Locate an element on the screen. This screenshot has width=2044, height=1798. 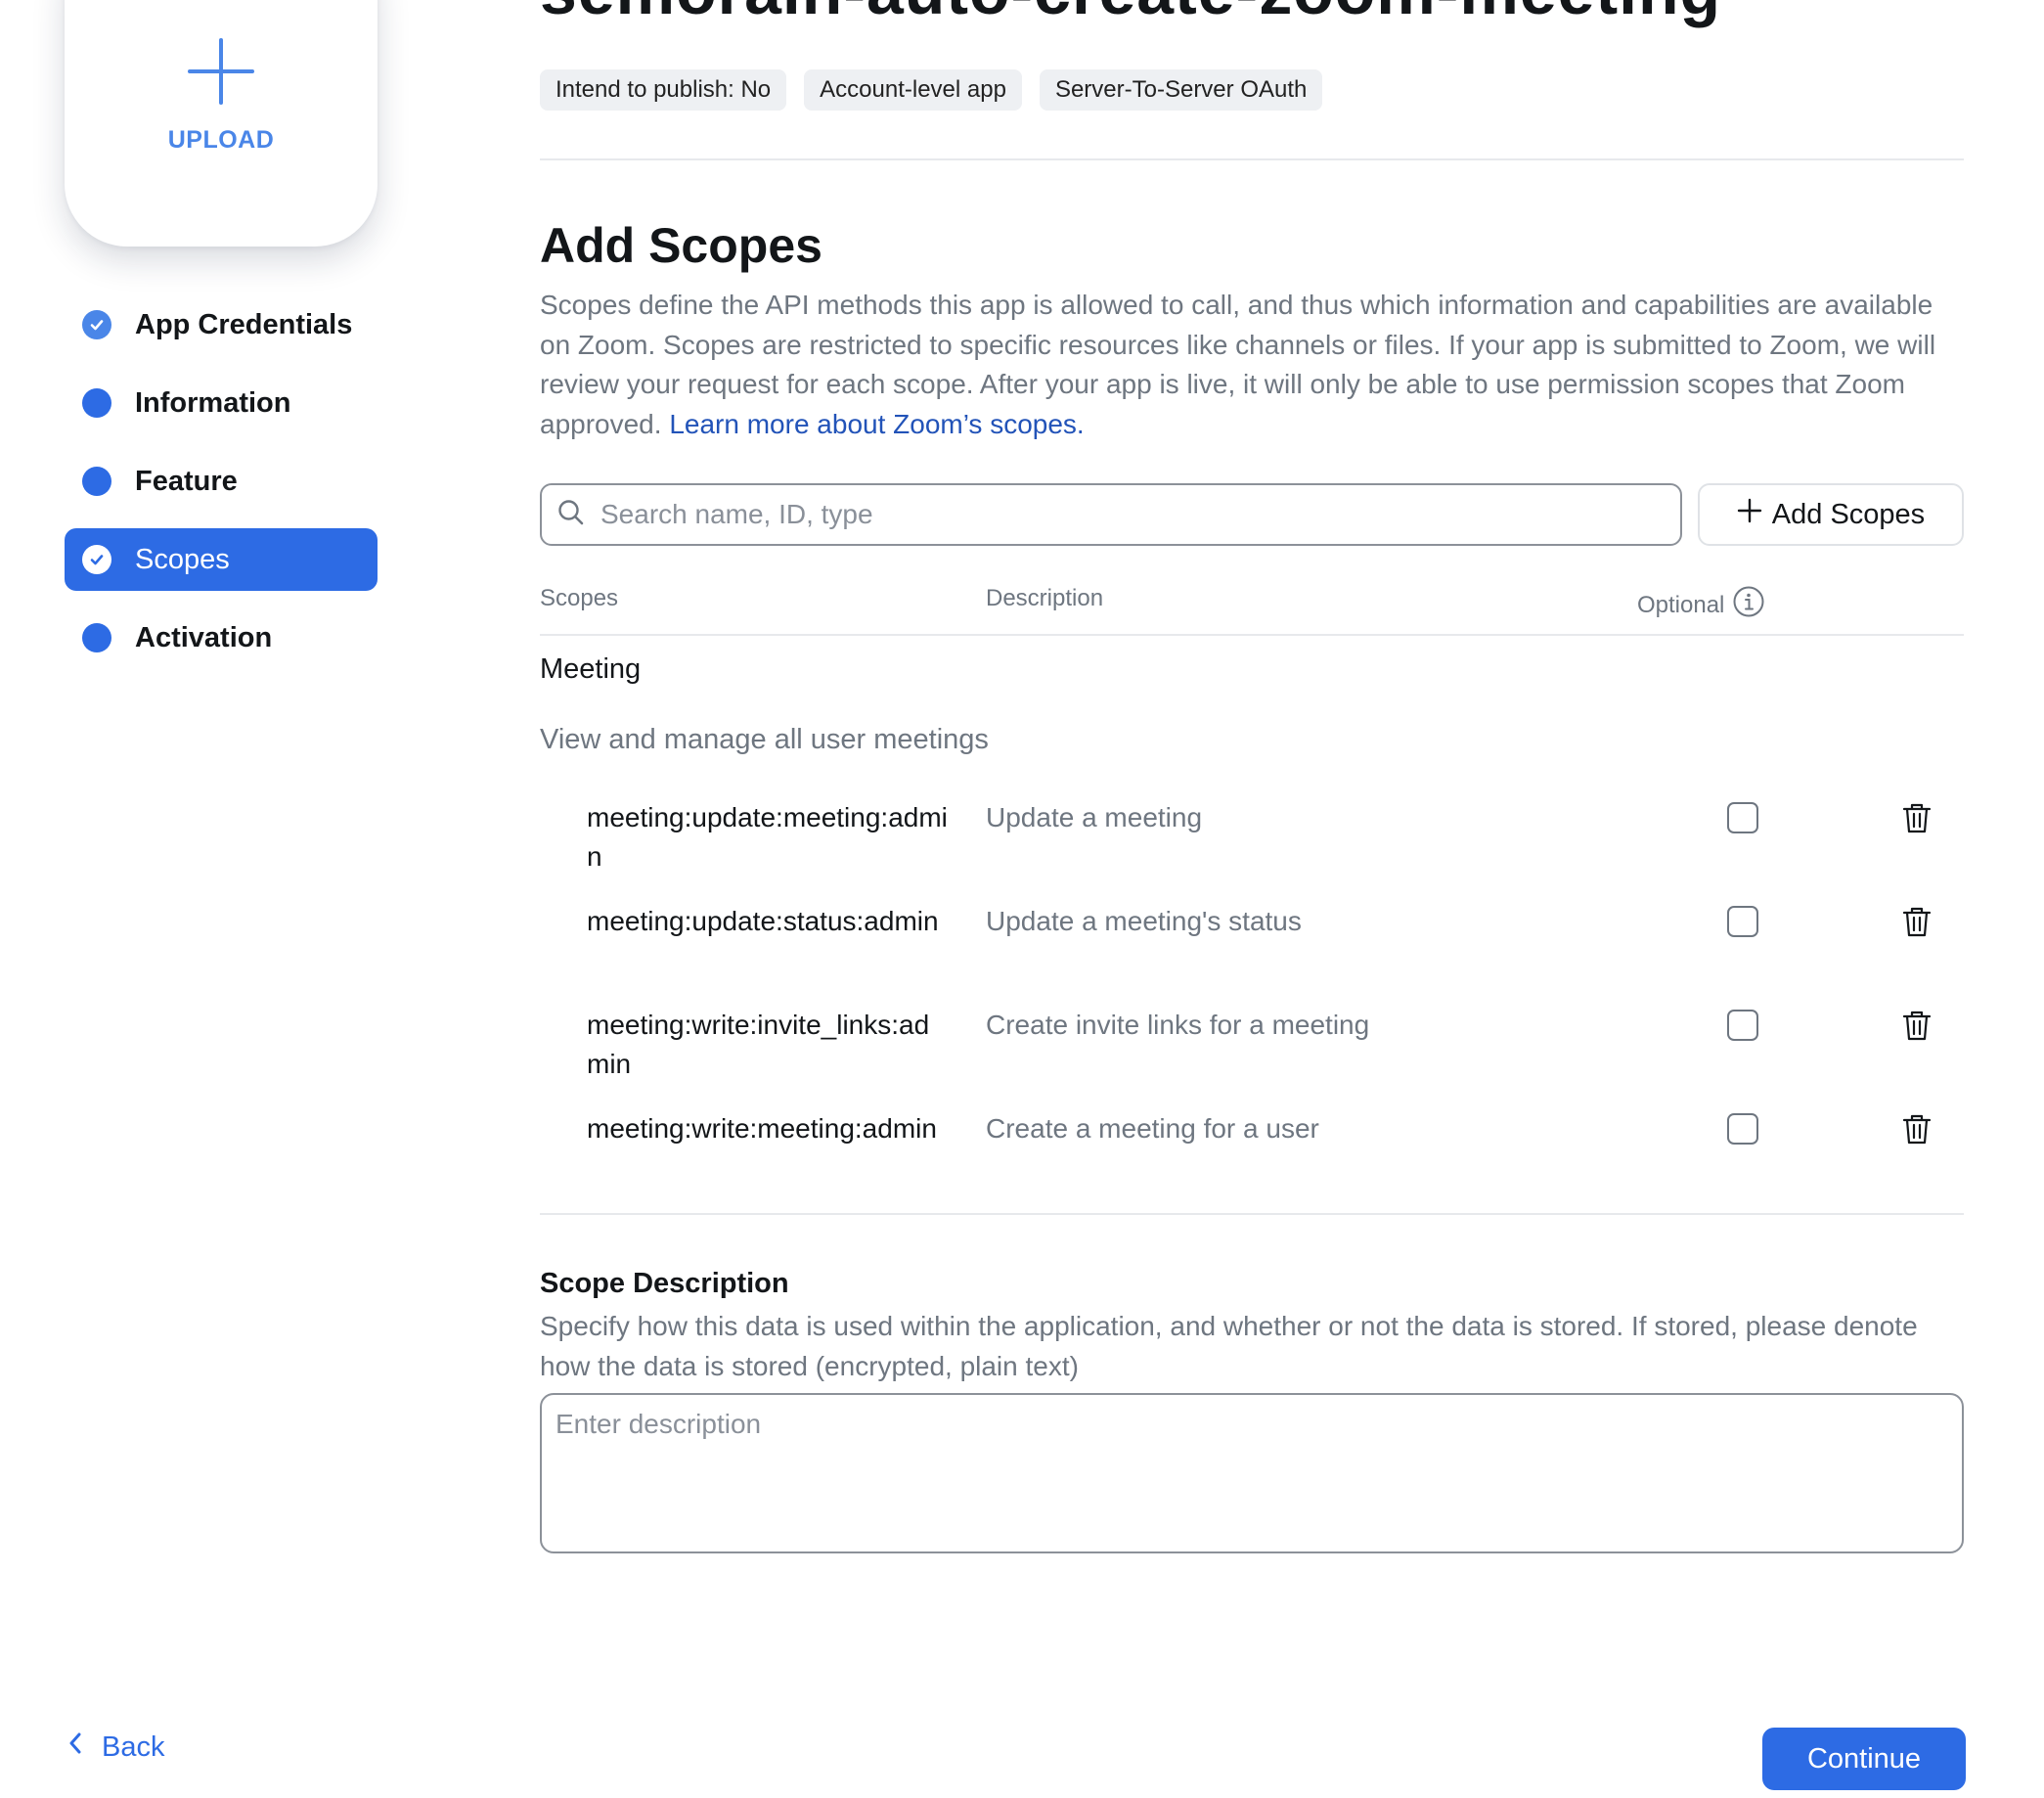
app-title: semorain-auto-create-zoom-meeting is located at coordinates (1130, 14).